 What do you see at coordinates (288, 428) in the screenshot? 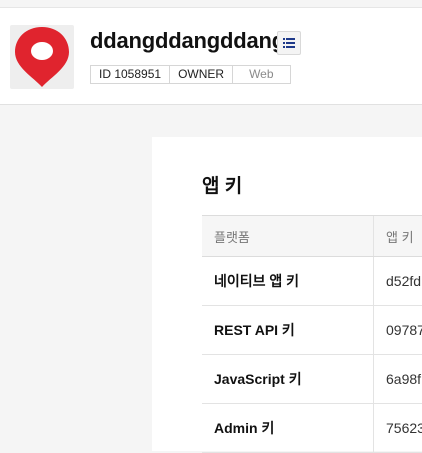
I see `platform-cell: Admin 키` at bounding box center [288, 428].